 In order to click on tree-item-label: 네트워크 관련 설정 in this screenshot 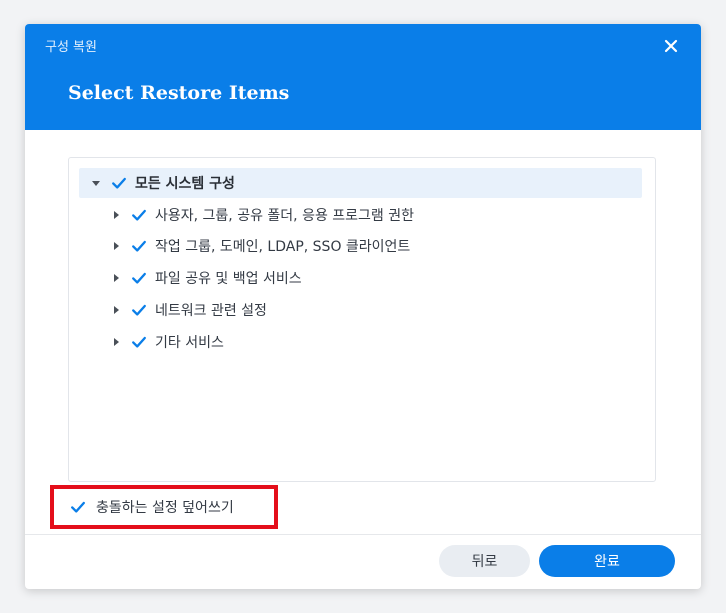, I will do `click(211, 311)`.